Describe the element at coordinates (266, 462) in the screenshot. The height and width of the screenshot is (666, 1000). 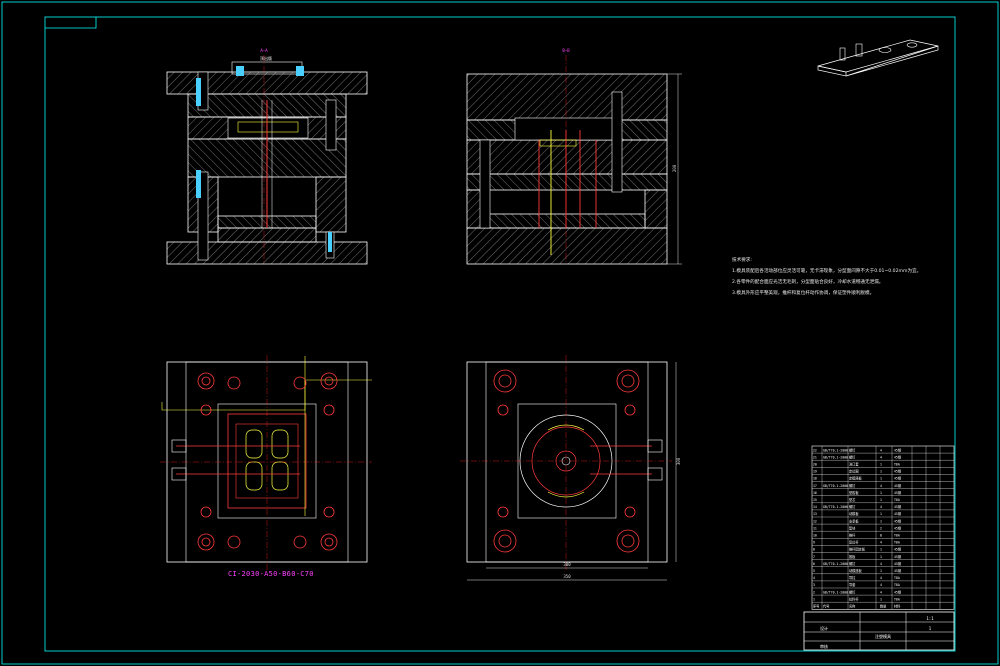
I see `plan-view-moving` at that location.